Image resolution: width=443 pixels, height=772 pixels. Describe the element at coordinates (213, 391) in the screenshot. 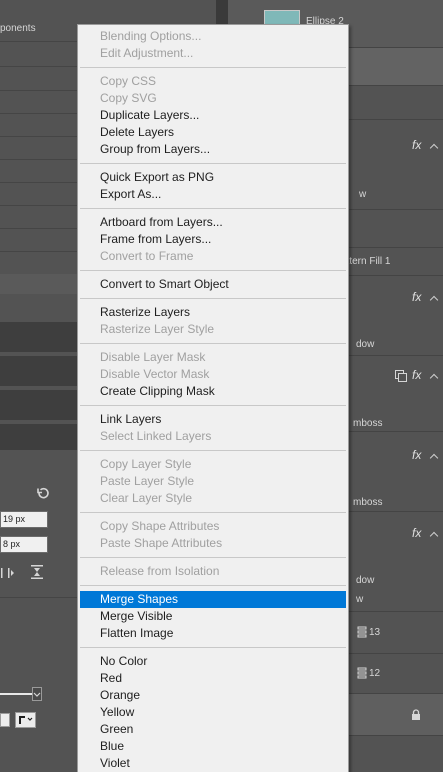

I see `menu-item-create-clipping-mask: Create Clipping Mask` at that location.